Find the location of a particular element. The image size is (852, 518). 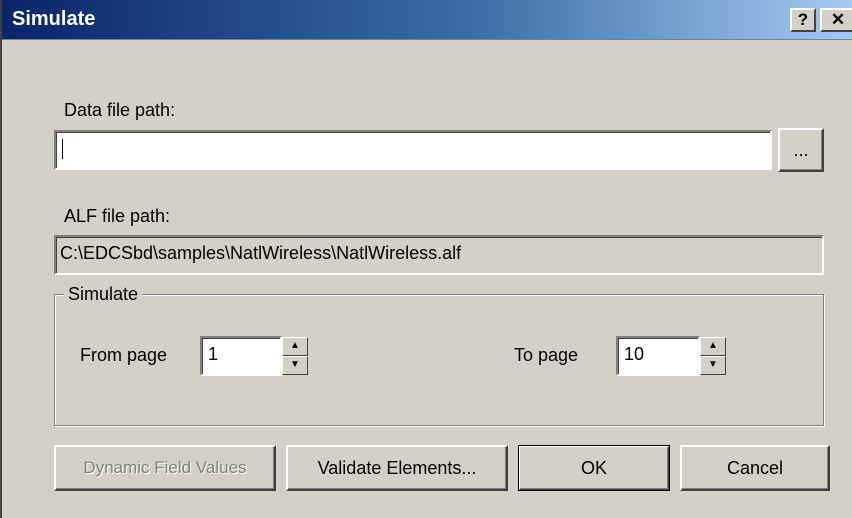

data-file-path-label: Data file path: is located at coordinates (120, 110).